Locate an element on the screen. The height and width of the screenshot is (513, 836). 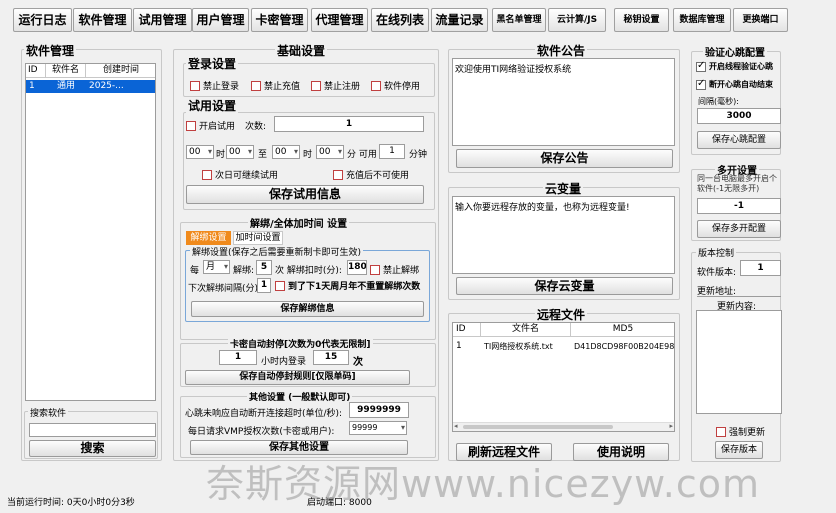
scroll-left-icon: ◂ is located at coordinates (456, 426).